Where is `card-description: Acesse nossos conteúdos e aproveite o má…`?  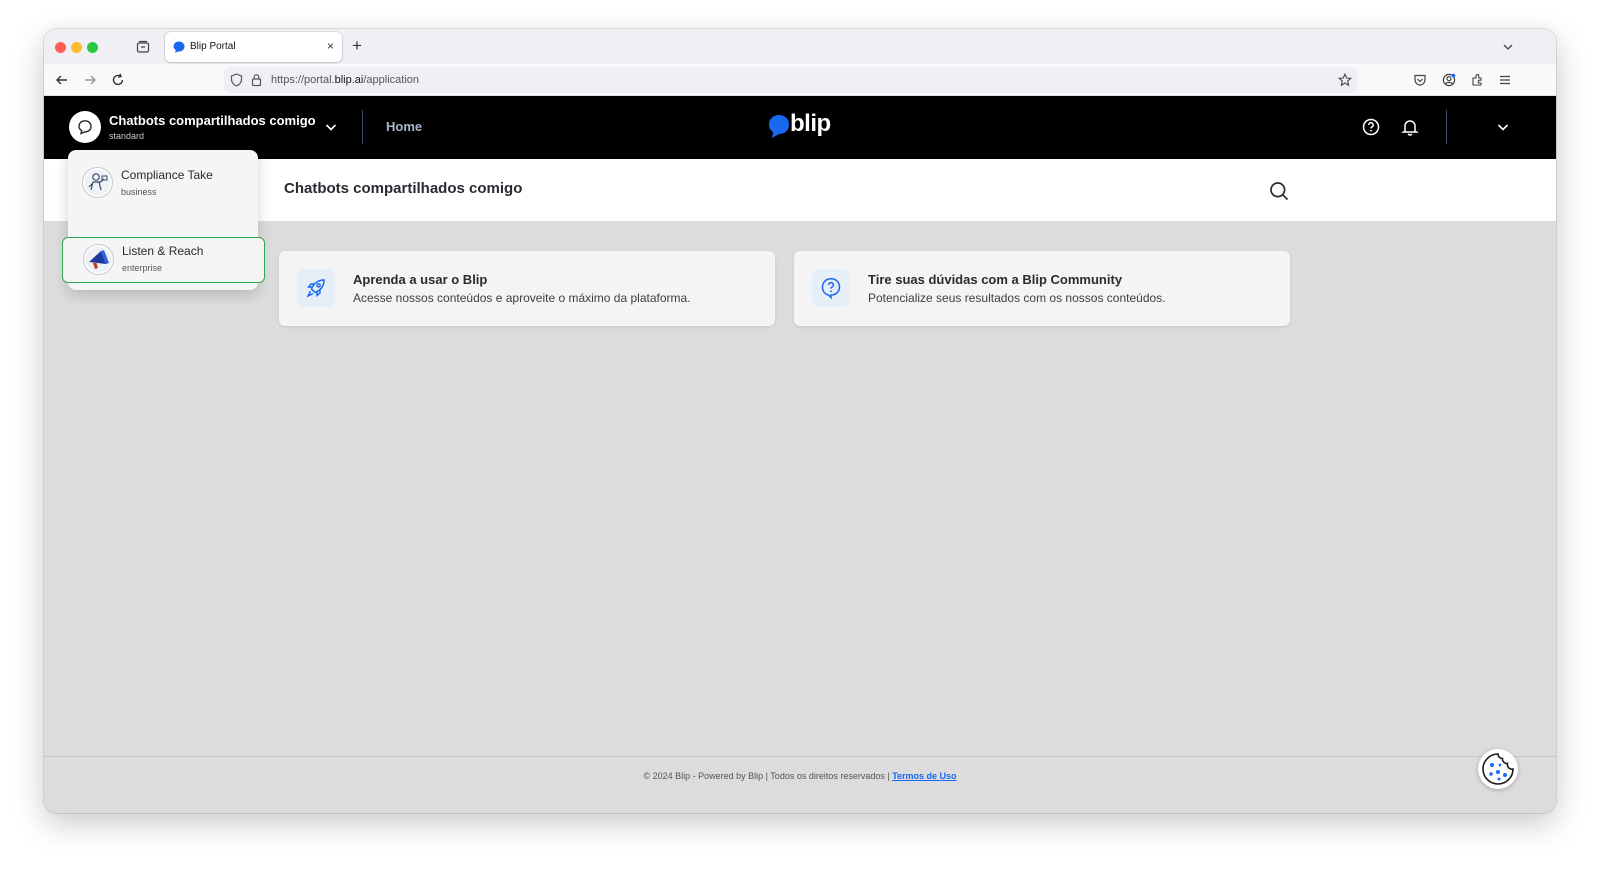
card-description: Acesse nossos conteúdos e aproveite o má… is located at coordinates (522, 298).